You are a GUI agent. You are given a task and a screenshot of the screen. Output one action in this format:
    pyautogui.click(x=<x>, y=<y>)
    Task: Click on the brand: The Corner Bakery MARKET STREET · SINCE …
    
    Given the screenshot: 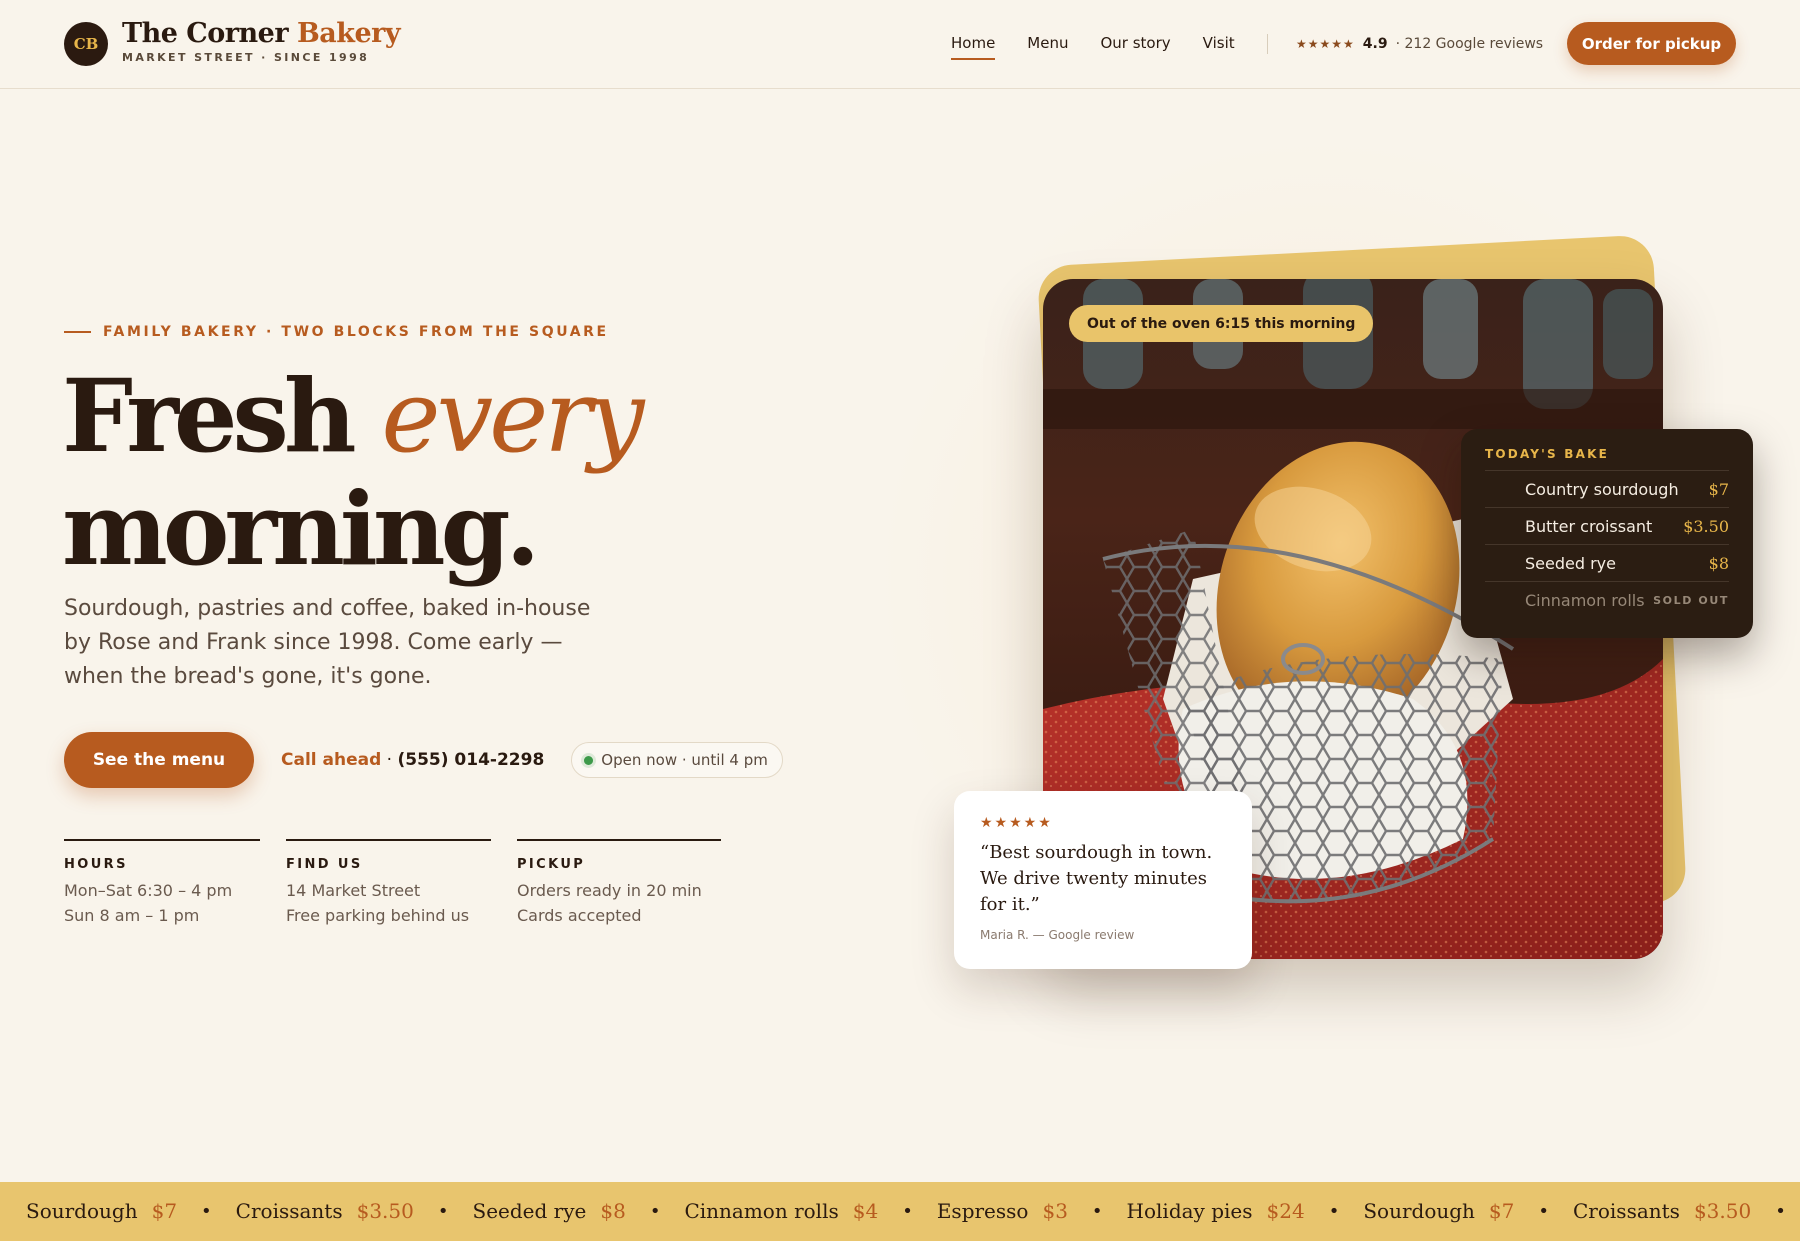 What is the action you would take?
    pyautogui.click(x=261, y=41)
    